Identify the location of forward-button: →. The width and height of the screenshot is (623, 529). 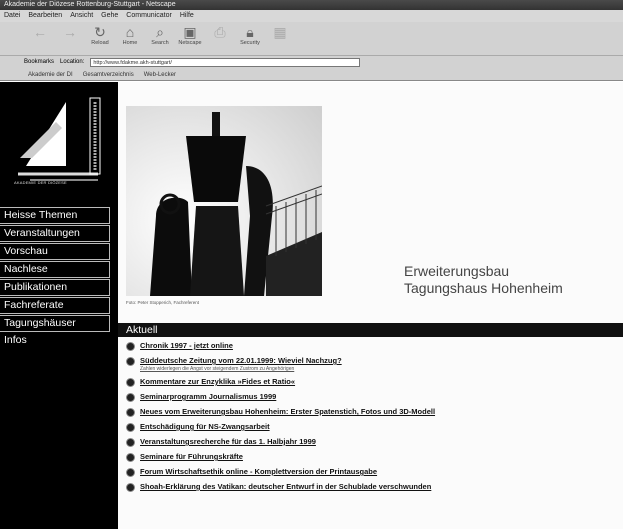
(70, 38).